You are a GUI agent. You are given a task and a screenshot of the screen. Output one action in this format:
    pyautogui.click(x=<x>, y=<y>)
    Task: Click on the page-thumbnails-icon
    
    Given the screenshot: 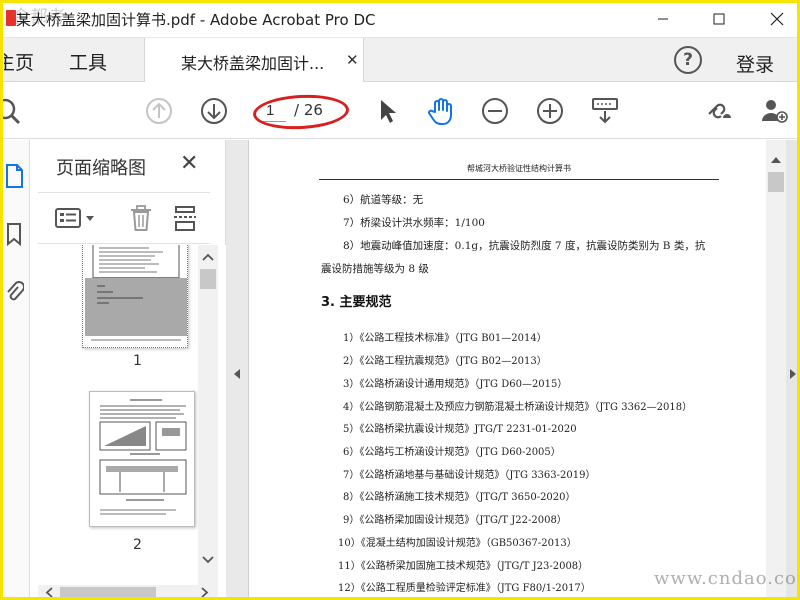 What is the action you would take?
    pyautogui.click(x=14, y=176)
    